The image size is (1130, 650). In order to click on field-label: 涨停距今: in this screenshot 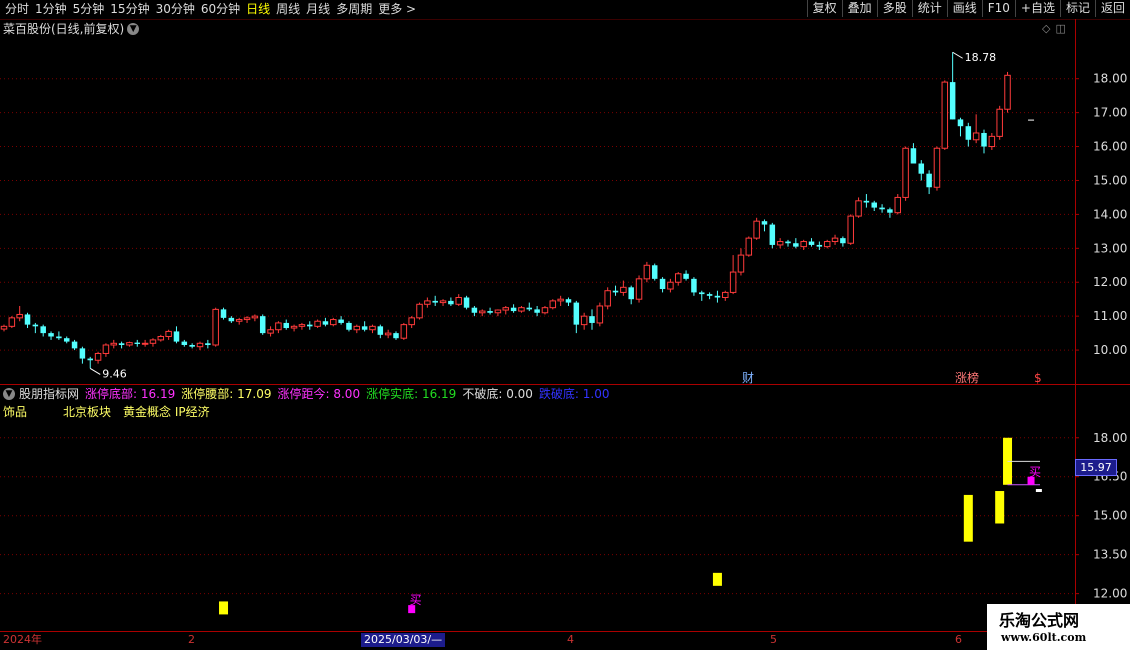, I will do `click(303, 394)`.